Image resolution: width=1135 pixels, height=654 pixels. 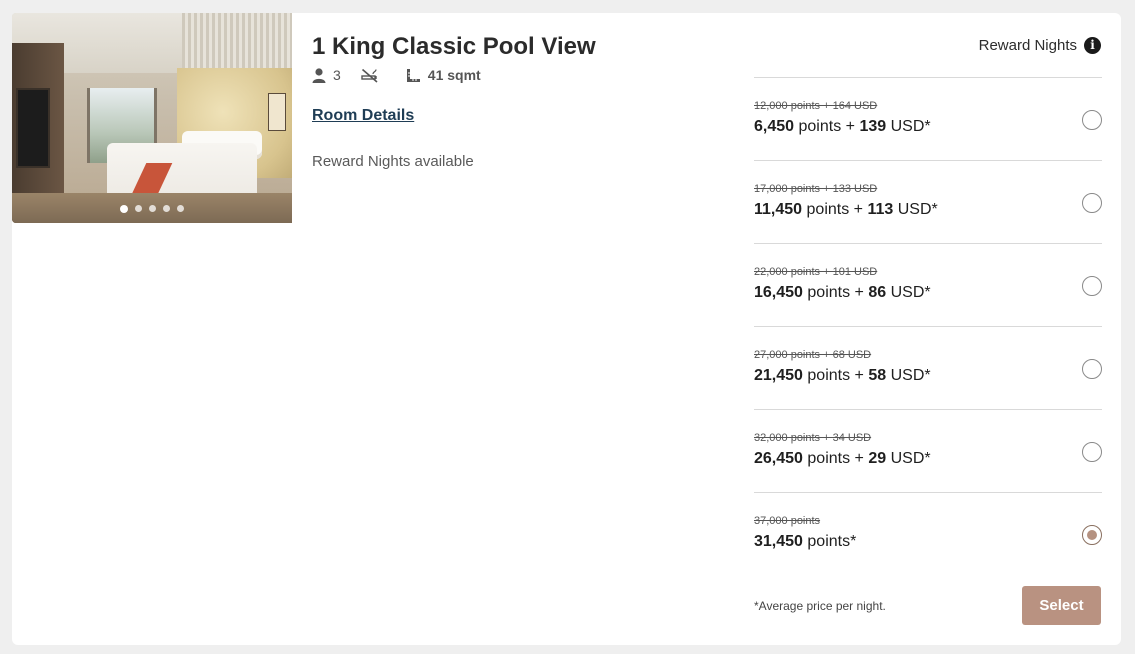 I want to click on room-size: 41 sqmt, so click(x=454, y=75).